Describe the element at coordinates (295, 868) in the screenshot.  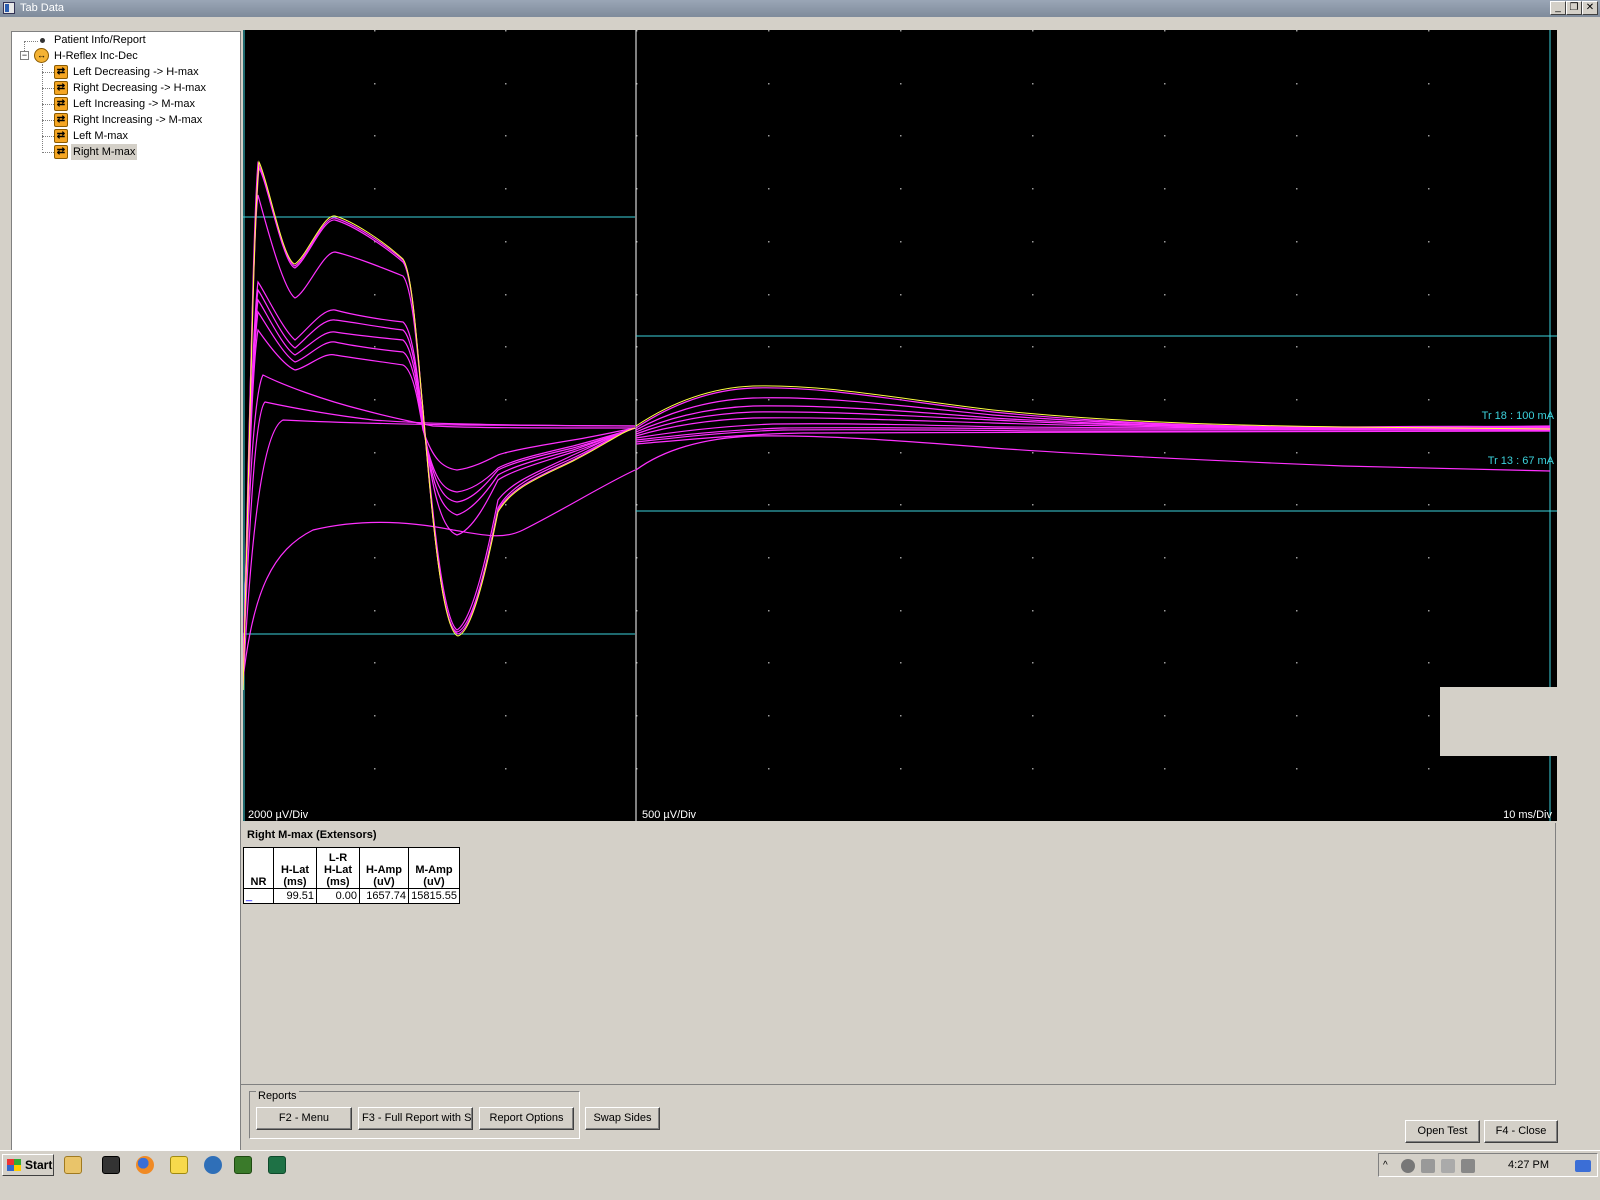
I see `column-header-h-lat: H-Lat (ms)` at that location.